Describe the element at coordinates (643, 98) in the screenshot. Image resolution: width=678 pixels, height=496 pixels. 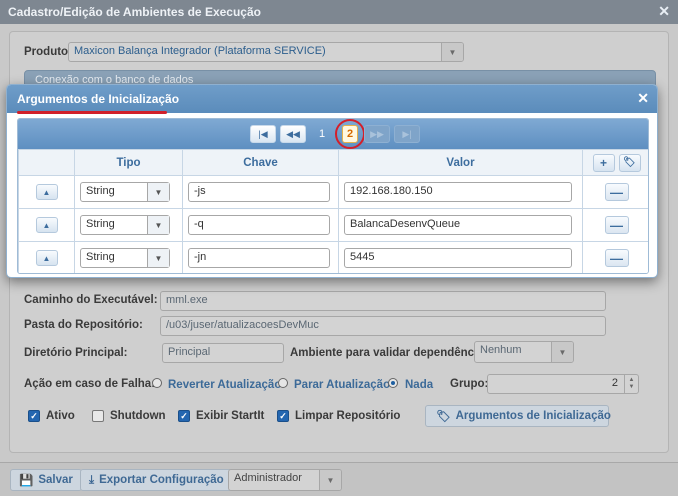
I see `close-icon: ✕` at that location.